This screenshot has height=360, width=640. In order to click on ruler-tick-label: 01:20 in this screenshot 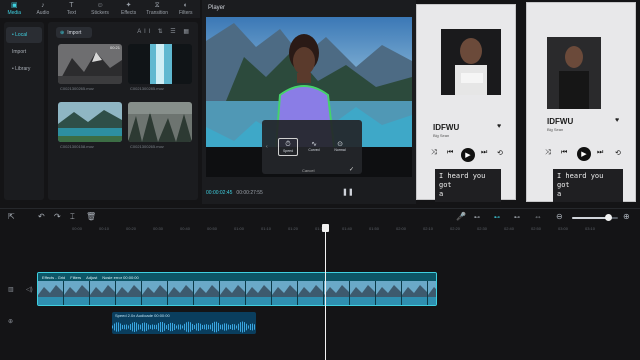, I will do `click(293, 228)`.